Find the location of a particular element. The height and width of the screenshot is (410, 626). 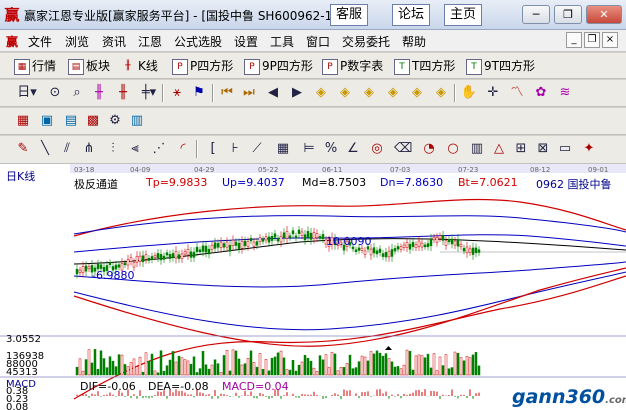

bracket-icon: [ is located at coordinates (213, 149).